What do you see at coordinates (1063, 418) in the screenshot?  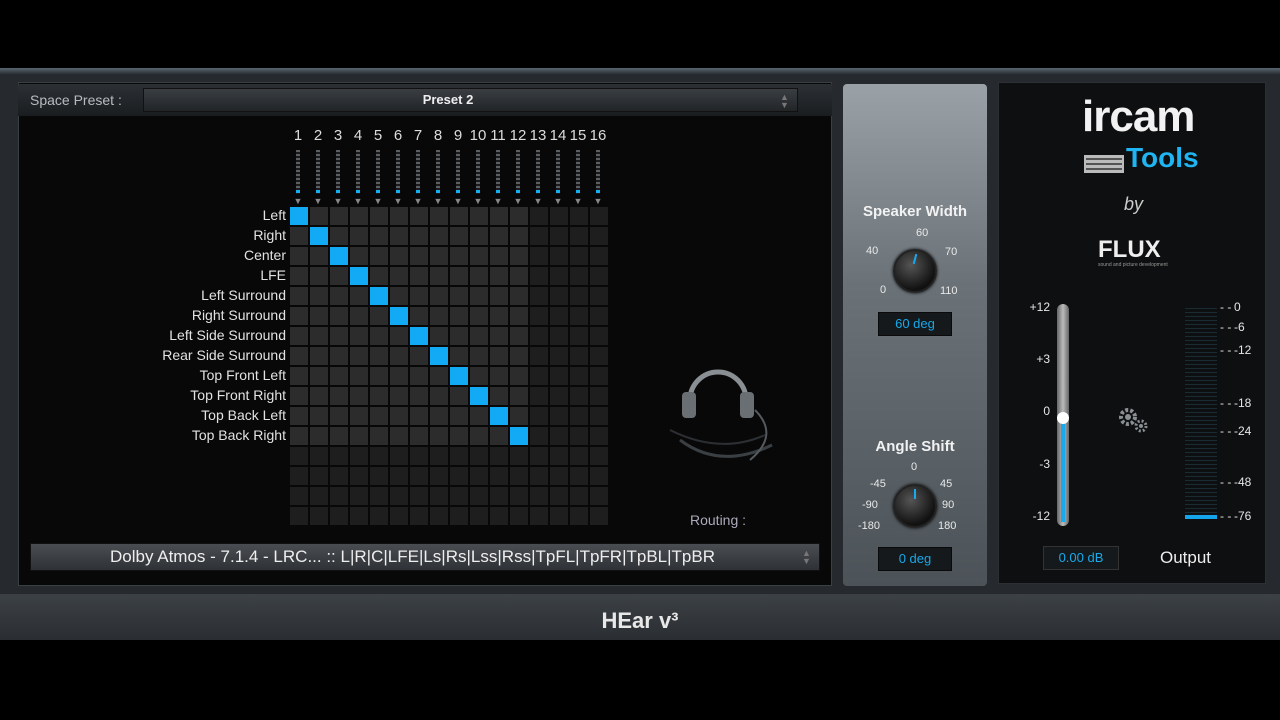 I see `gain-slider-handle` at bounding box center [1063, 418].